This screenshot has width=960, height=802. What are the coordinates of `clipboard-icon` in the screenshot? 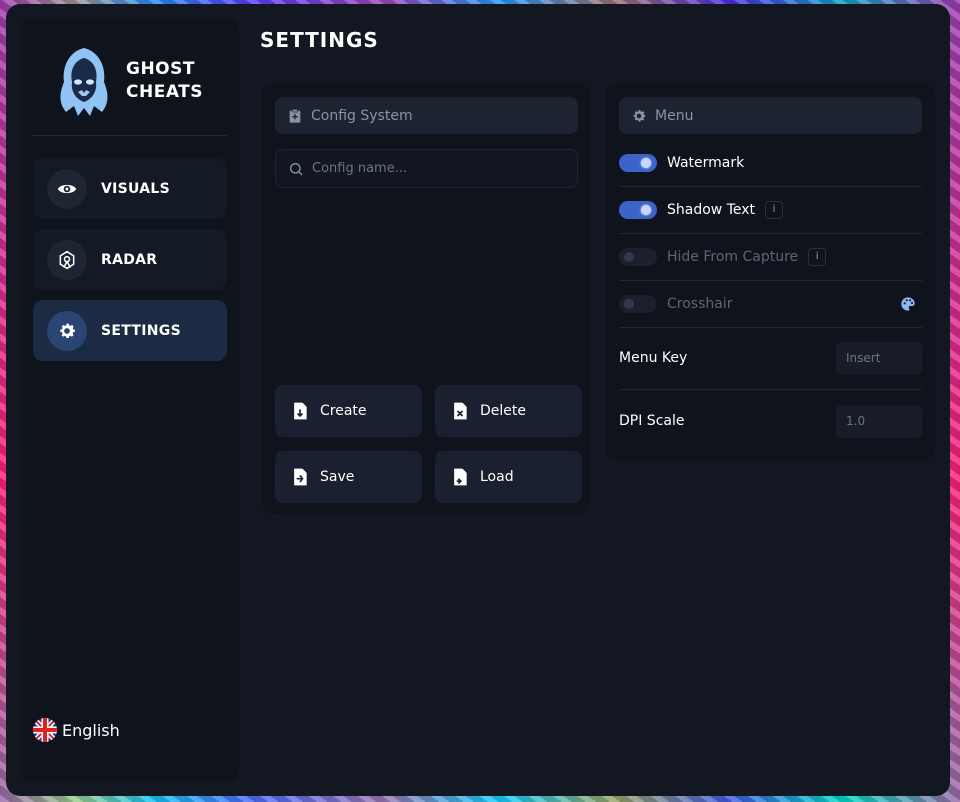 It's located at (295, 116).